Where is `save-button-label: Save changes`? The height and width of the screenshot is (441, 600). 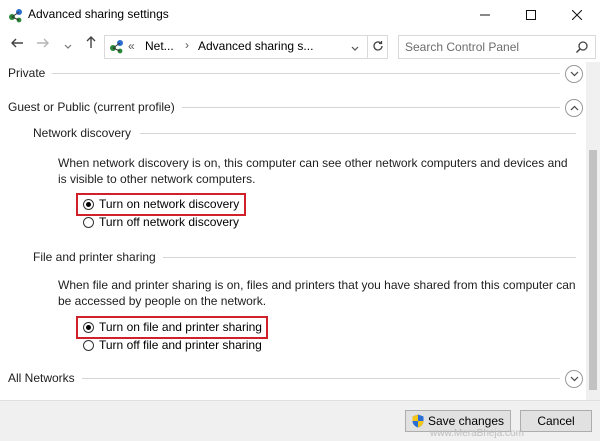
save-button-label: Save changes is located at coordinates (466, 421).